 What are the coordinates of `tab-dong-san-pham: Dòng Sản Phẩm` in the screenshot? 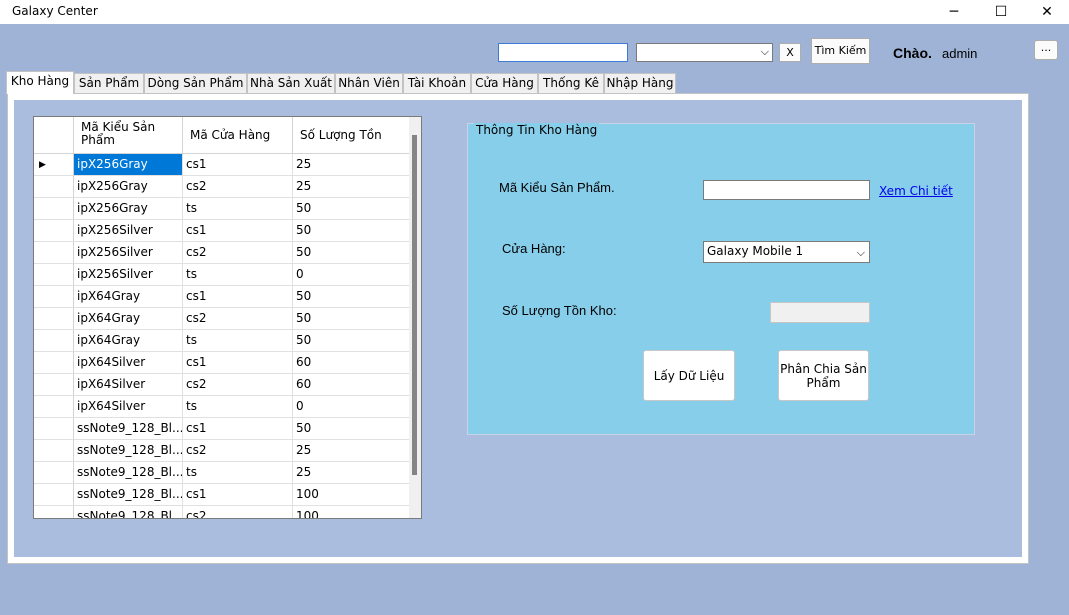 It's located at (195, 83).